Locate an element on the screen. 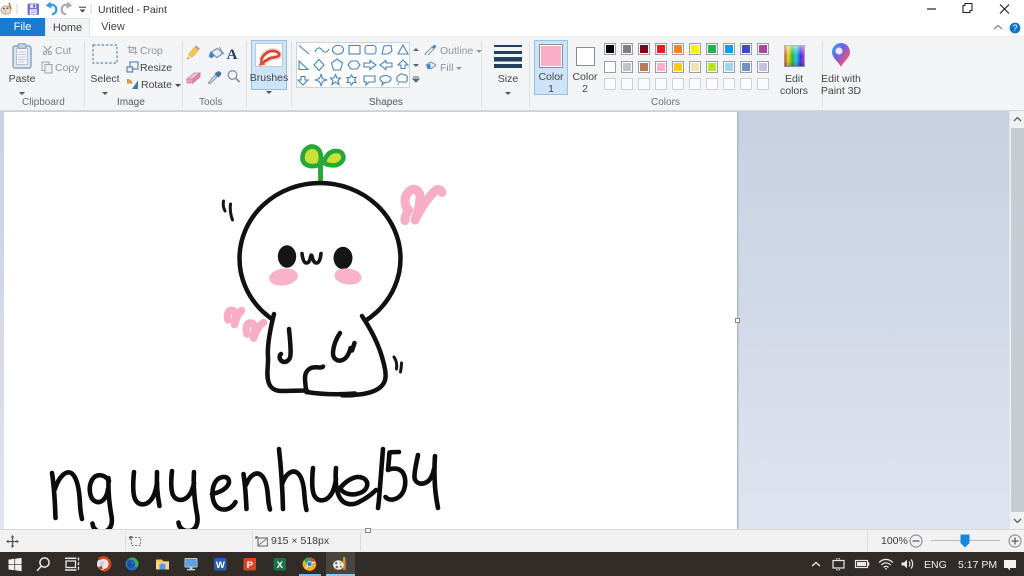 This screenshot has width=1024, height=576. svg-text: A is located at coordinates (232, 55).